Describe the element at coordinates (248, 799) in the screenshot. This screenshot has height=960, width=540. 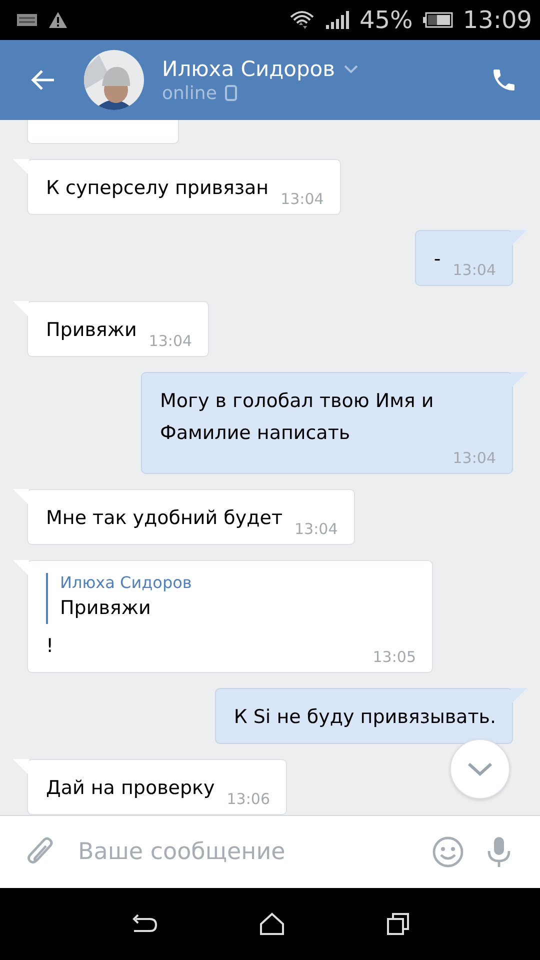
I see `message-time: 13:06` at that location.